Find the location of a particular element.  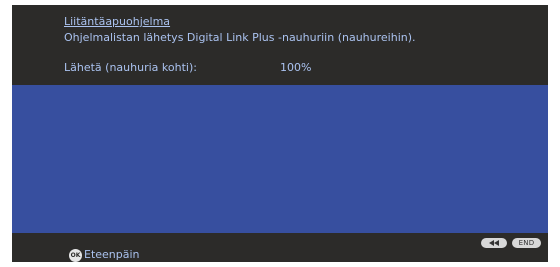

send-label: Lähetä (nauhuria kohti): is located at coordinates (130, 67).